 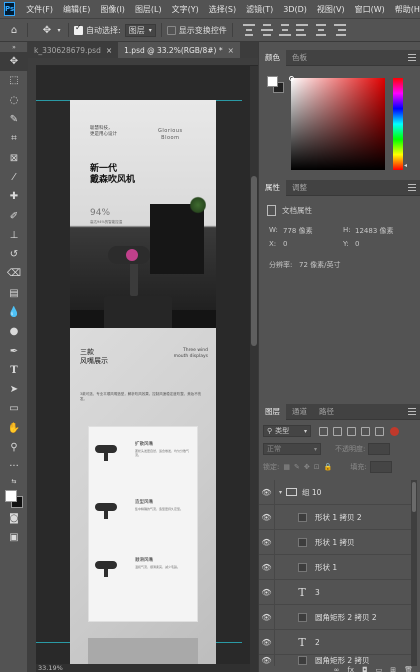 What do you see at coordinates (78, 29) in the screenshot?
I see `auto-select-checkbox` at bounding box center [78, 29].